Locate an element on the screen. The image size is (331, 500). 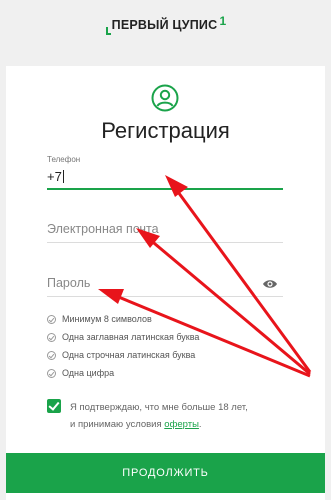
requirement-item: Минимум 8 символов is located at coordinates (99, 319).